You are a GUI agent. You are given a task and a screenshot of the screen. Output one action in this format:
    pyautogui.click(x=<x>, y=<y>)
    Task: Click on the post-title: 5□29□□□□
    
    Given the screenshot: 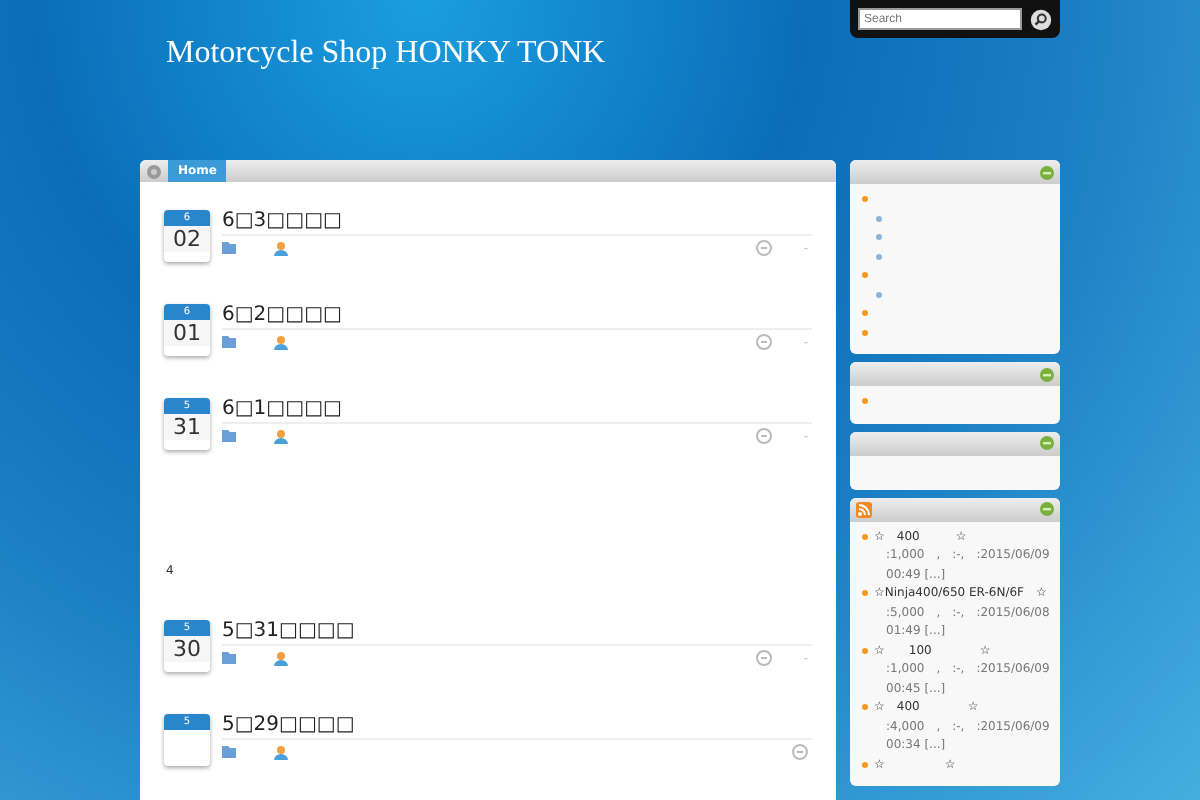 What is the action you would take?
    pyautogui.click(x=517, y=727)
    